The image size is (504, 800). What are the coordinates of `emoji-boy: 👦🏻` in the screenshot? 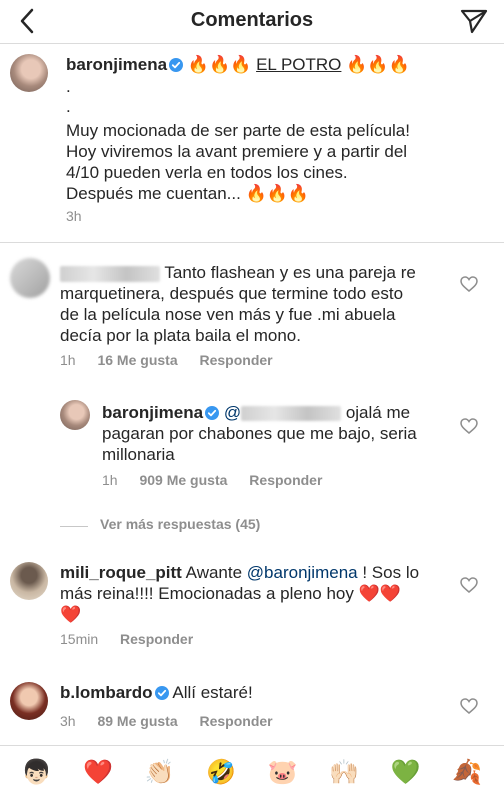 It's located at (37, 773).